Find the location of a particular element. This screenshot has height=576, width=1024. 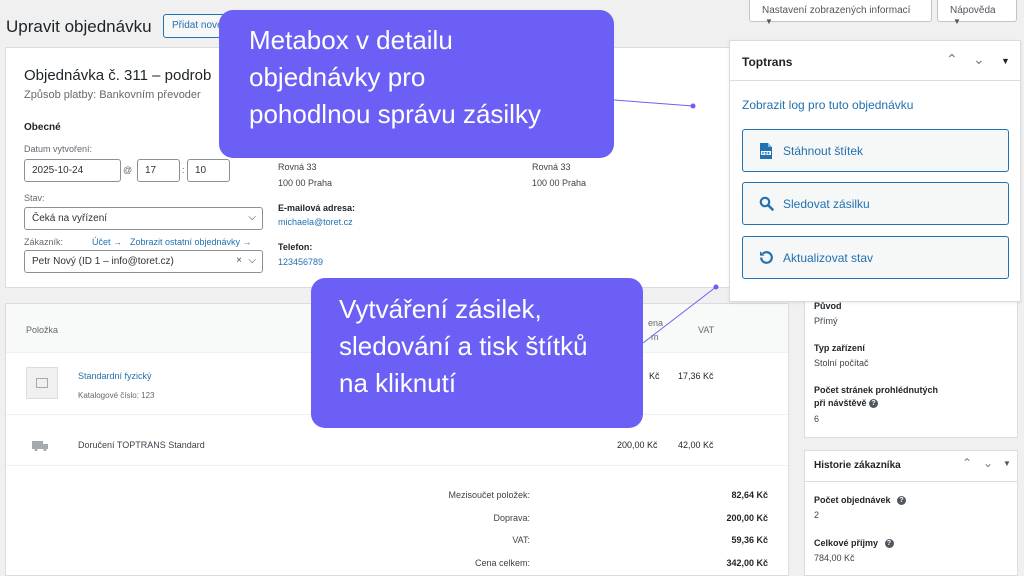

connector-line-bottom is located at coordinates (679, 315).